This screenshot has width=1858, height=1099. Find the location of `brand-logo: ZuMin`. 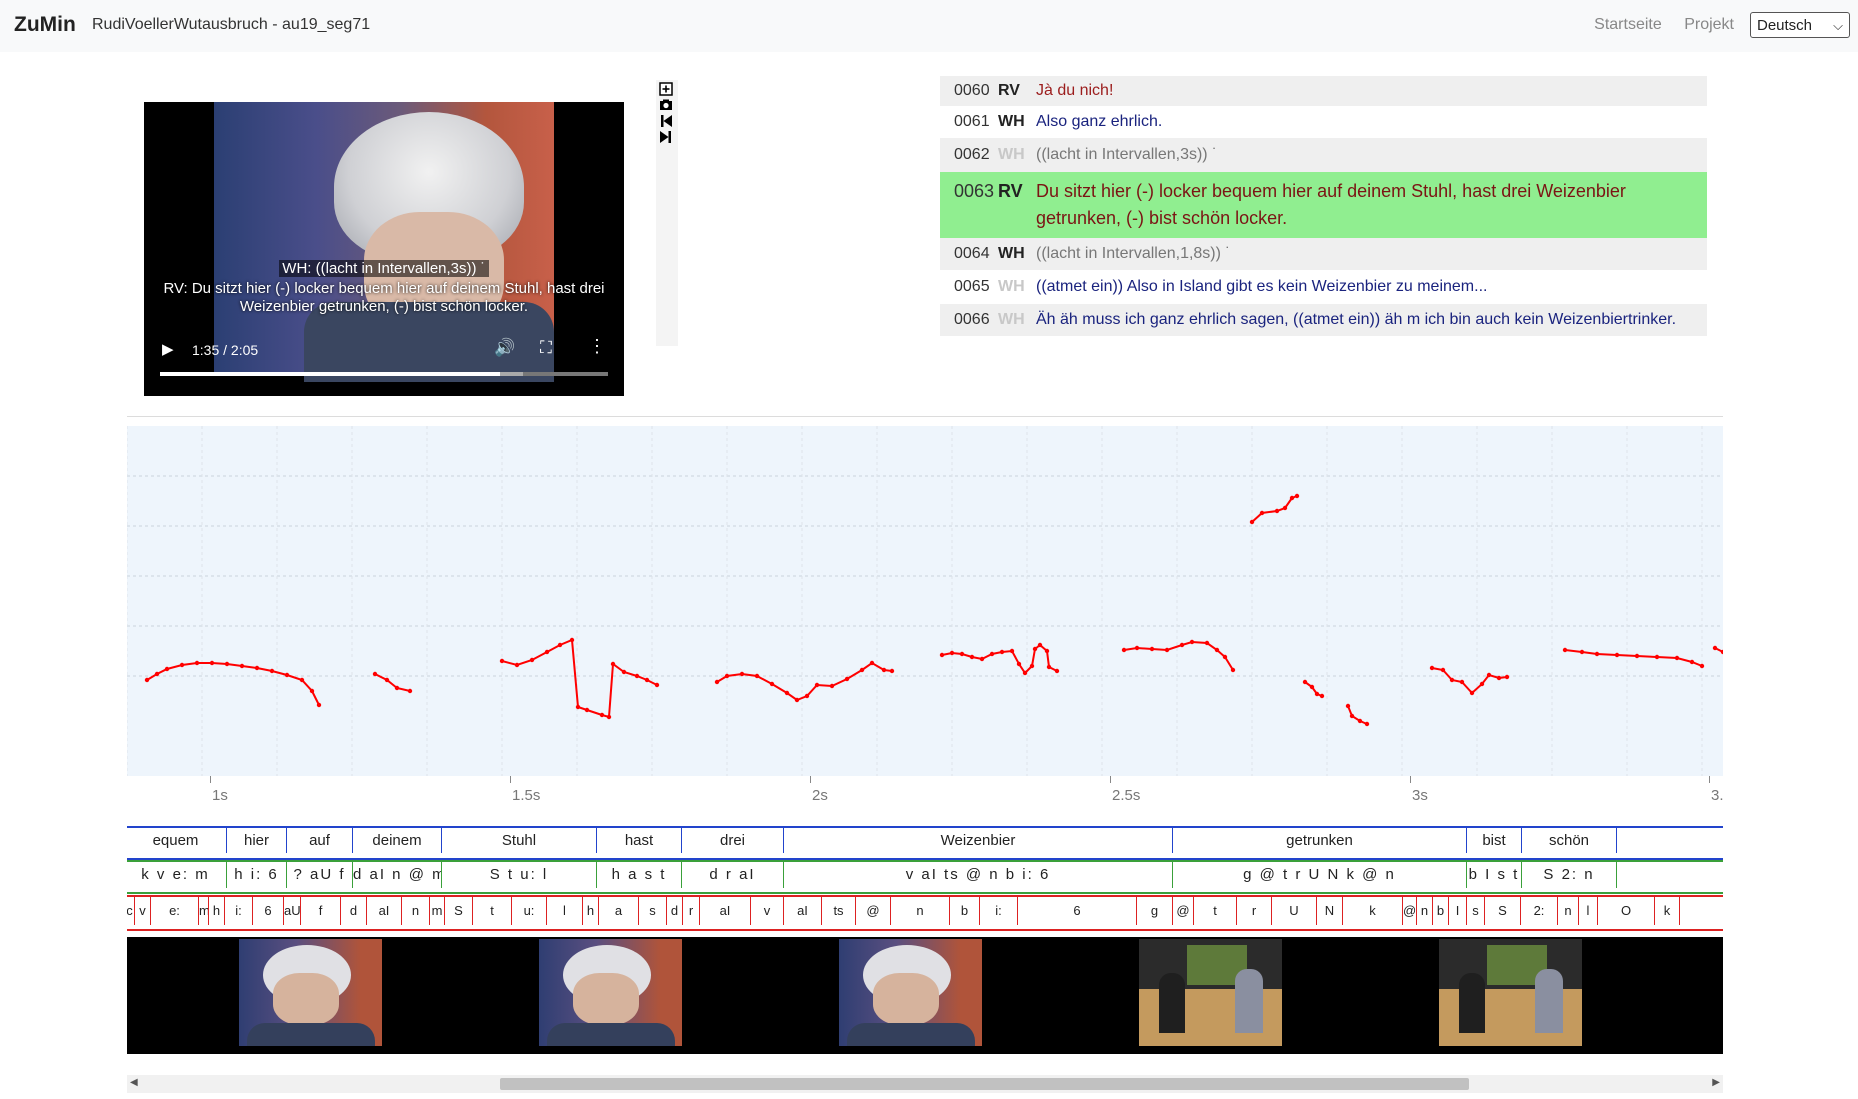

brand-logo: ZuMin is located at coordinates (45, 25).